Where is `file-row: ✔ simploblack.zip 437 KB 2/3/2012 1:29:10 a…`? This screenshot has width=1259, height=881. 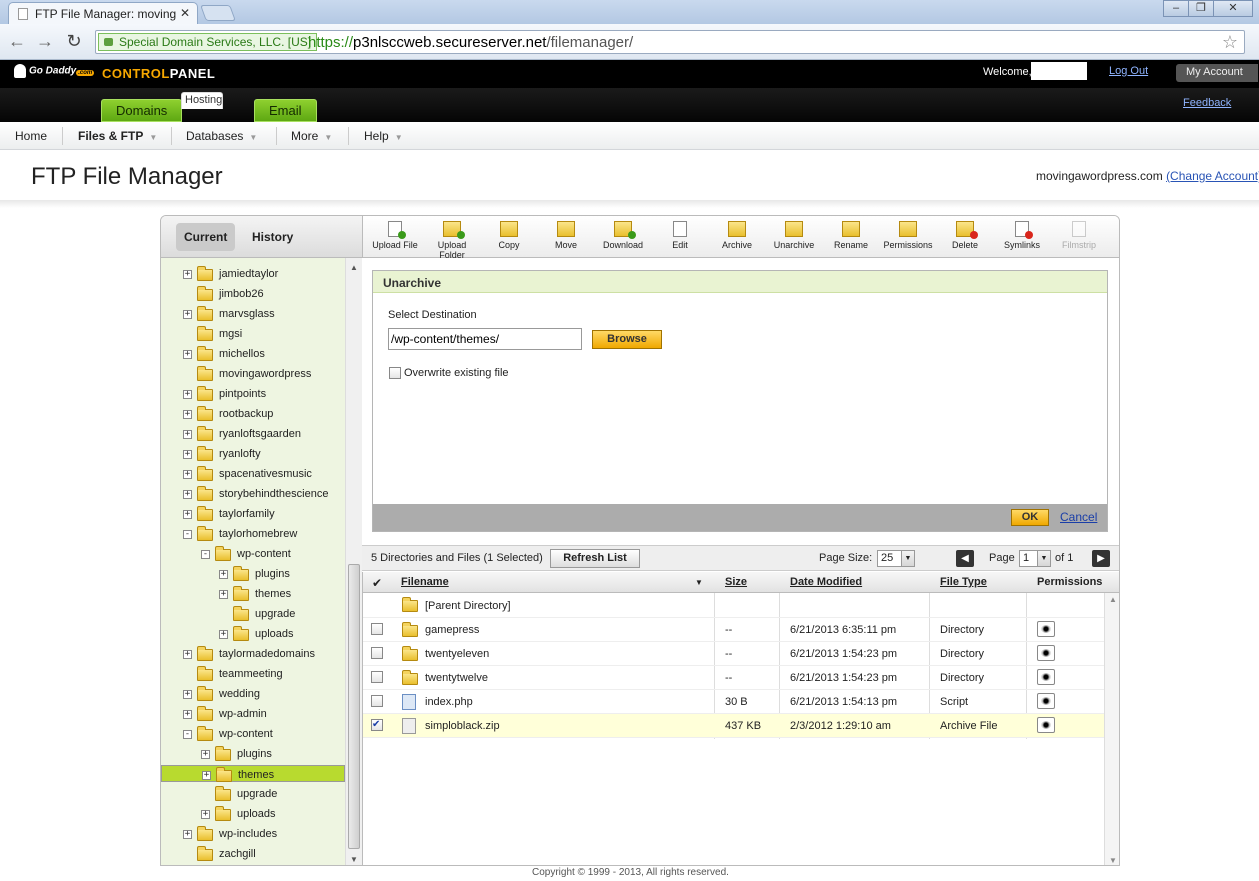
file-row: ✔ simploblack.zip 437 KB 2/3/2012 1:29:10 a… is located at coordinates (733, 726).